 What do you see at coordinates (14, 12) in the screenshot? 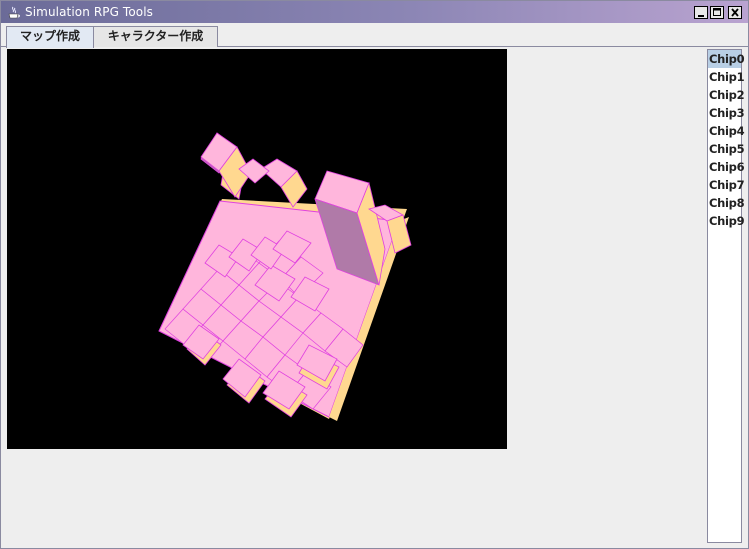
I see `java-cup-icon` at bounding box center [14, 12].